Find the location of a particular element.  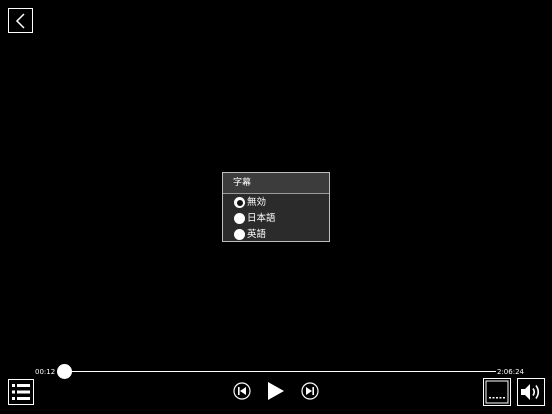

list-icon is located at coordinates (21, 392).